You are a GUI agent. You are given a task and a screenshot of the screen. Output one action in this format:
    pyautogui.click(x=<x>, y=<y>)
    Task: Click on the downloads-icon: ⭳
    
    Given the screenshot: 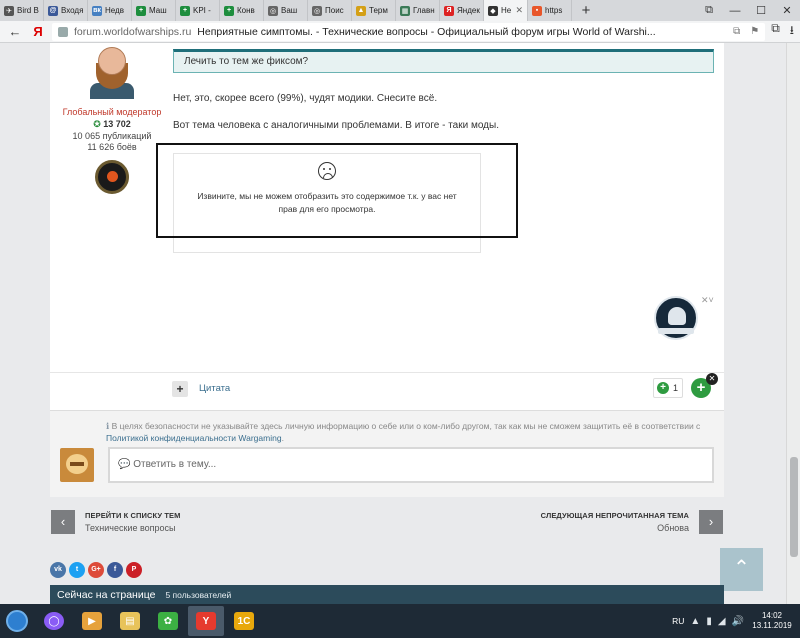 What is the action you would take?
    pyautogui.click(x=792, y=31)
    